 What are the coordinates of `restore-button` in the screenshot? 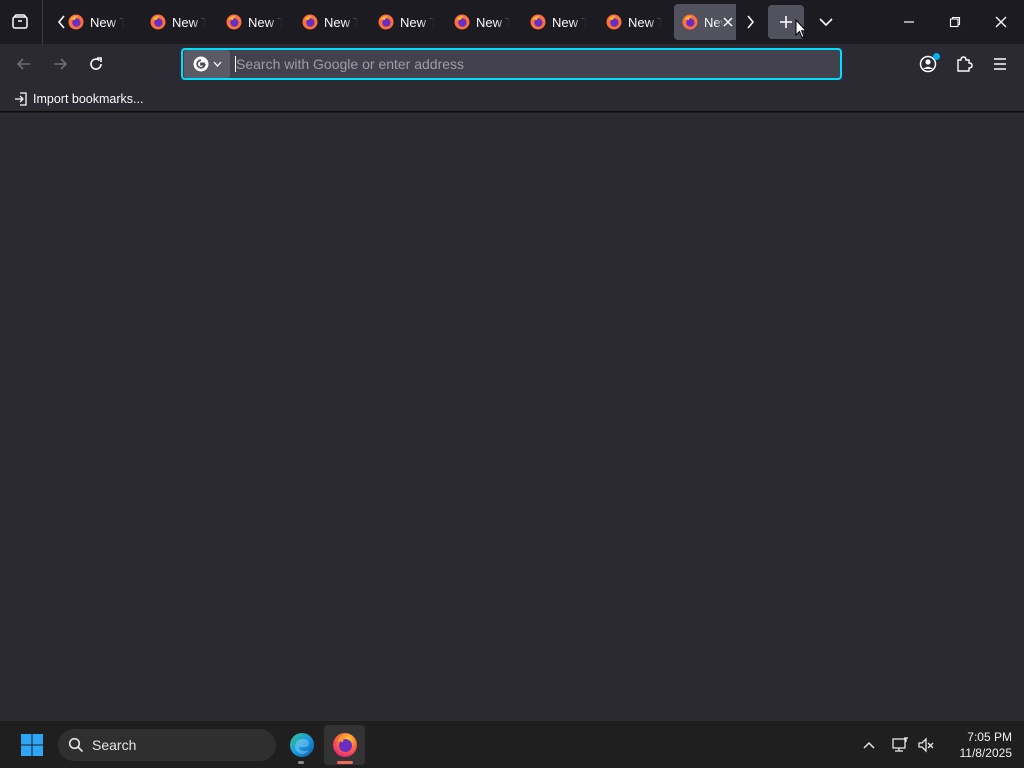 It's located at (955, 22).